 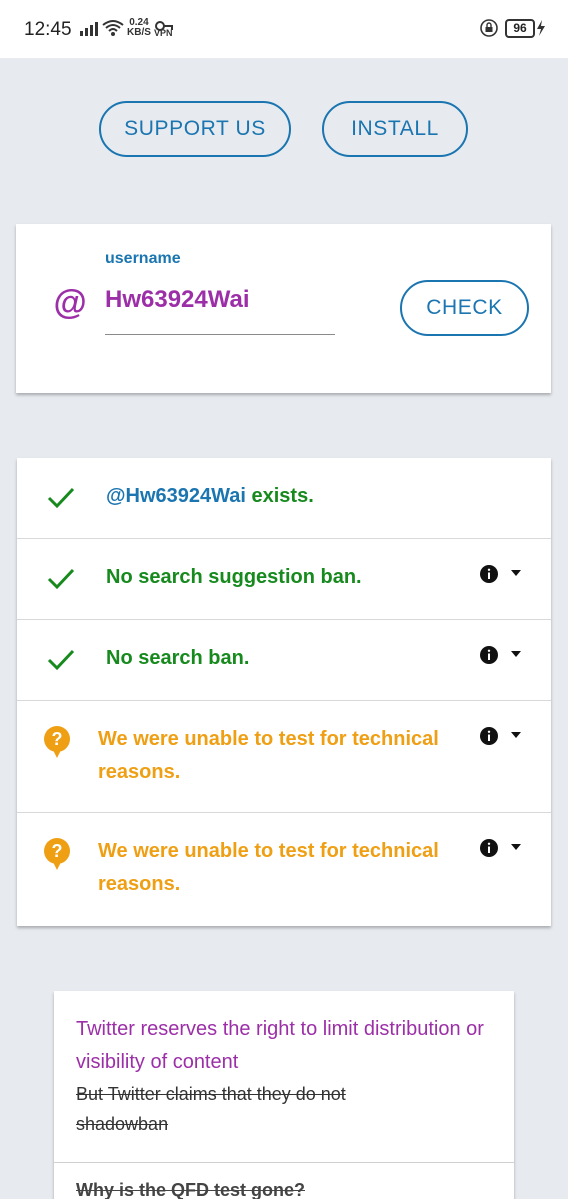 I want to click on status-bar: 12:45 0.24 KB/S VPN 96, so click(x=284, y=29).